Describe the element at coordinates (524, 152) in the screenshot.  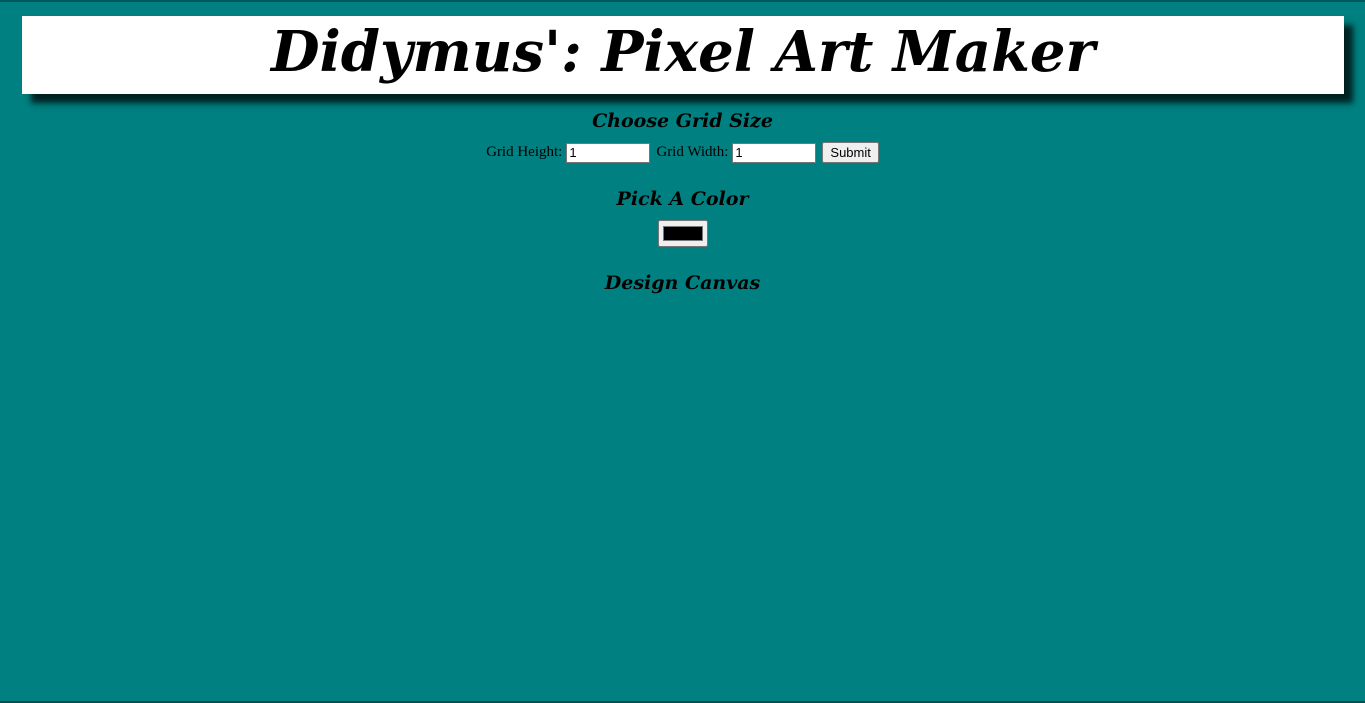
I see `grid-height-label: Grid Height:` at that location.